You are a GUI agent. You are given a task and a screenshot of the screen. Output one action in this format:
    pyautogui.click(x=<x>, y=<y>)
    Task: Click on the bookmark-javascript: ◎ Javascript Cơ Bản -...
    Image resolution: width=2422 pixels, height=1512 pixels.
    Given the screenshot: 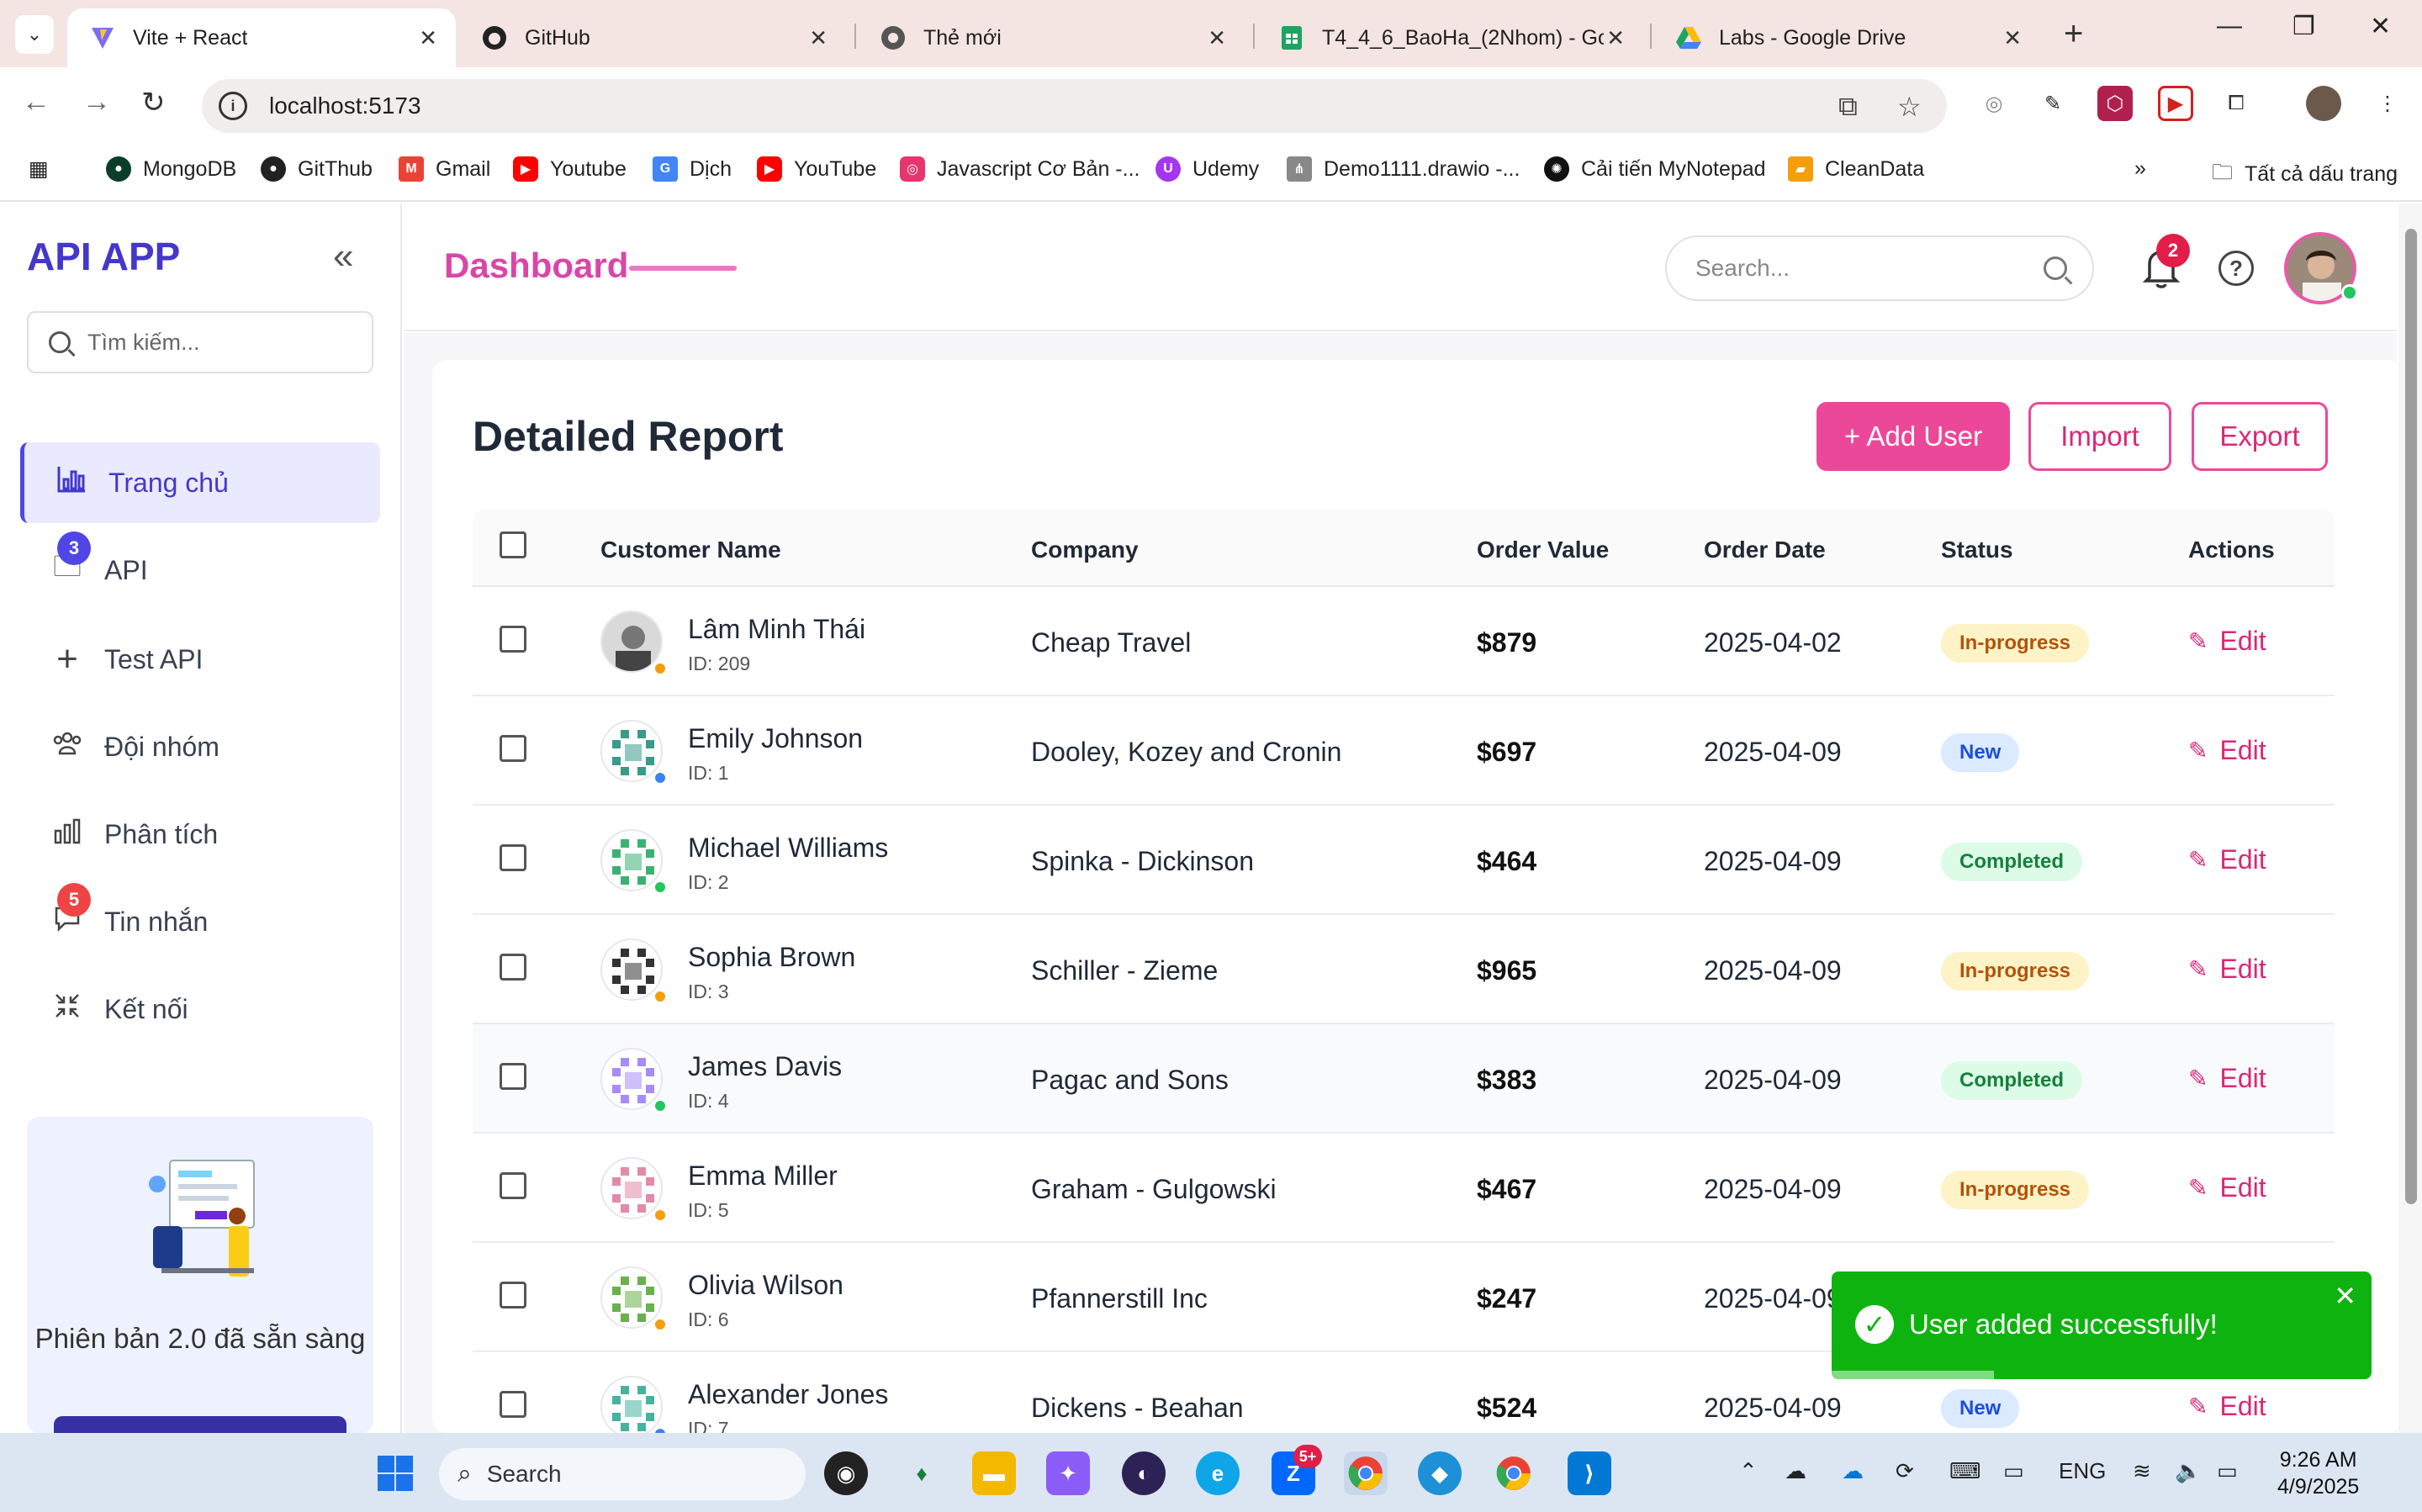 What is the action you would take?
    pyautogui.click(x=1020, y=169)
    